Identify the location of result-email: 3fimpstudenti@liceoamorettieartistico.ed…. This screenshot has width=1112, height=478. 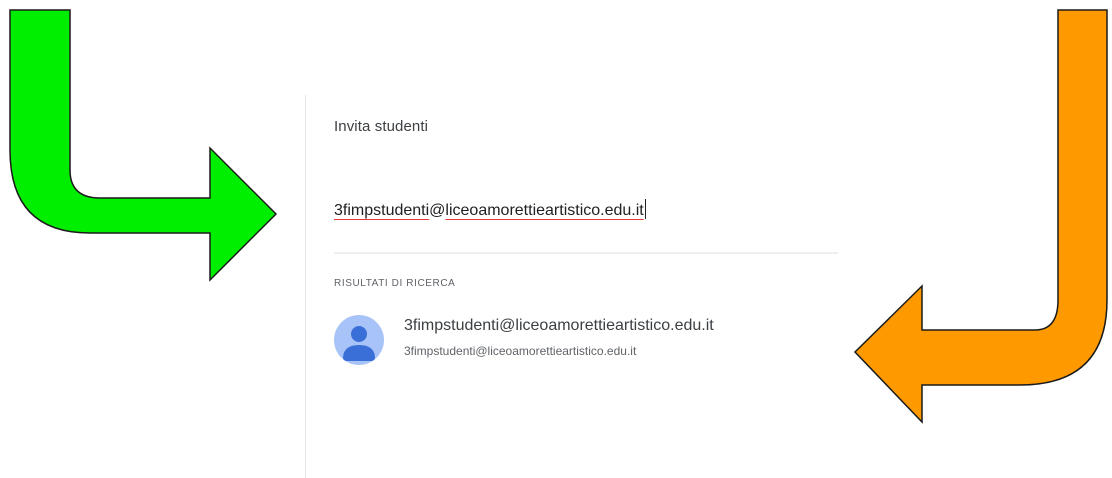
(520, 351).